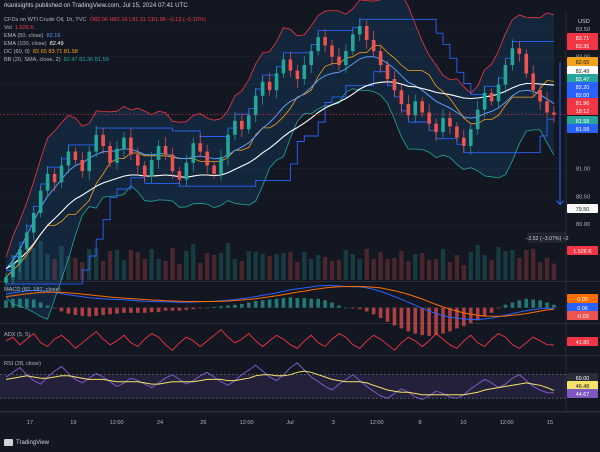 The width and height of the screenshot is (600, 452). What do you see at coordinates (289, 423) in the screenshot?
I see `time-tick-label: Jul` at bounding box center [289, 423].